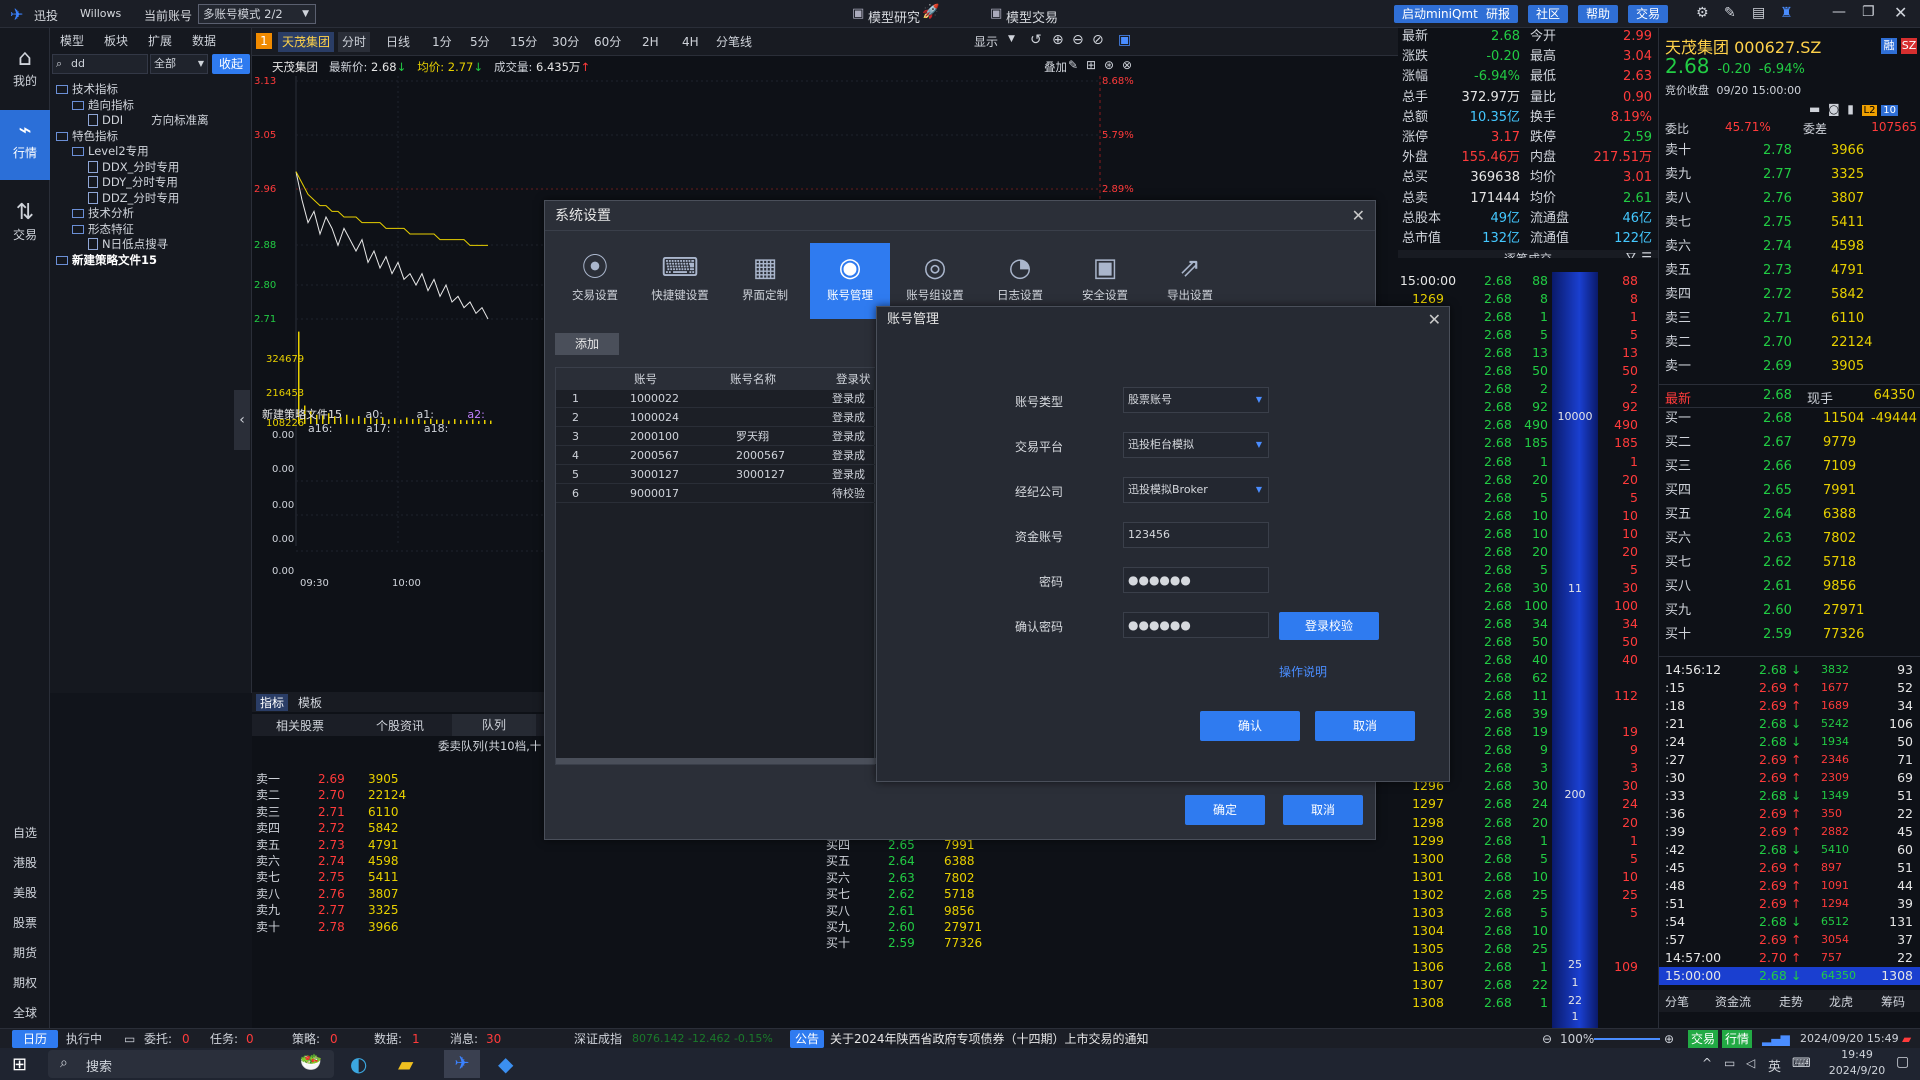  Describe the element at coordinates (25, 863) in the screenshot. I see `nav-hk: 港股` at that location.